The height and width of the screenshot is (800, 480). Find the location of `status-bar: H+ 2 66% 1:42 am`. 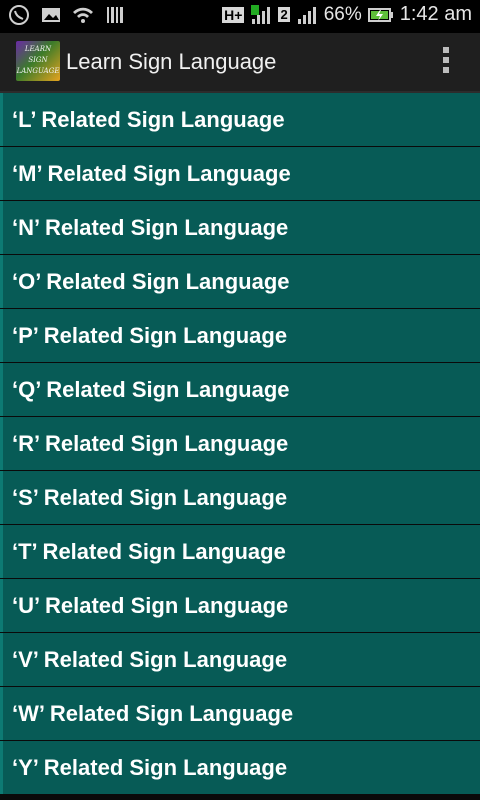

status-bar: H+ 2 66% 1:42 am is located at coordinates (240, 16).